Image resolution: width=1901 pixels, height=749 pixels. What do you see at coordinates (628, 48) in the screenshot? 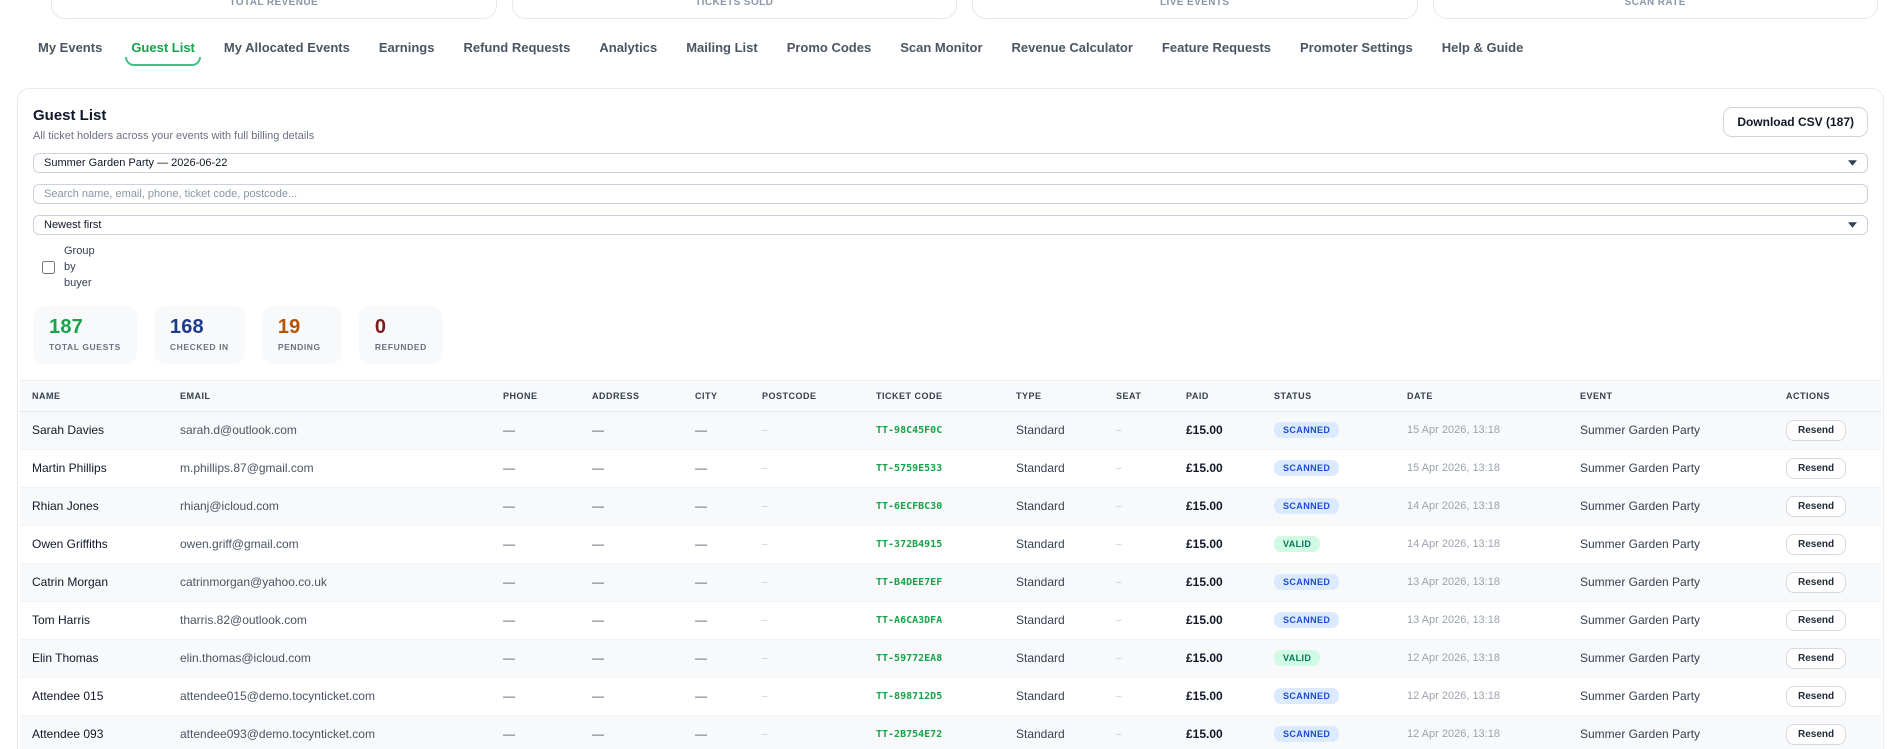
I see `nav-tab: Analytics` at bounding box center [628, 48].